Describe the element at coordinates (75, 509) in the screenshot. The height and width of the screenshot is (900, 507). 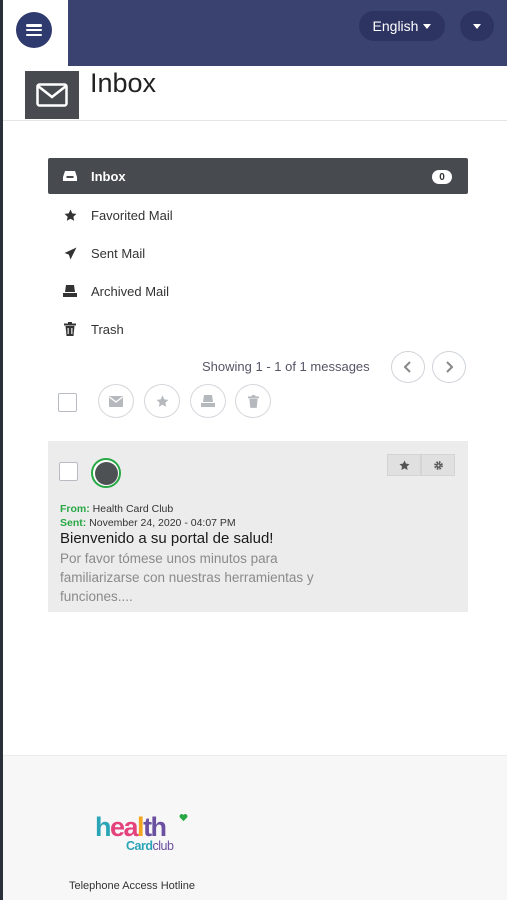
I see `from-label: From:` at that location.